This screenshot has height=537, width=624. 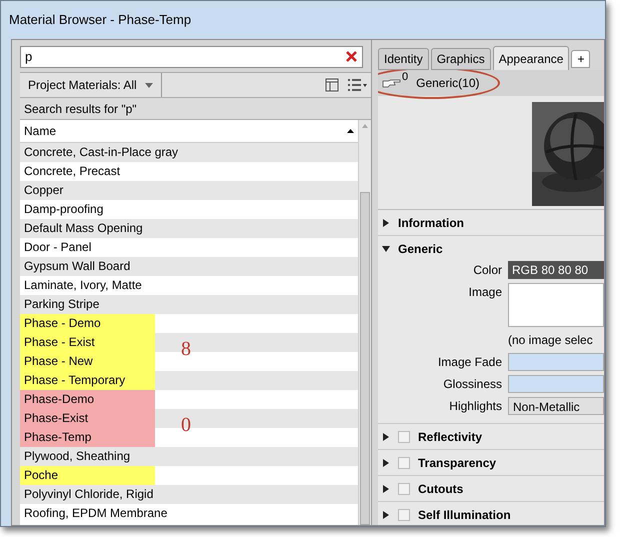 I want to click on results-label: Search results for "p", so click(x=80, y=109).